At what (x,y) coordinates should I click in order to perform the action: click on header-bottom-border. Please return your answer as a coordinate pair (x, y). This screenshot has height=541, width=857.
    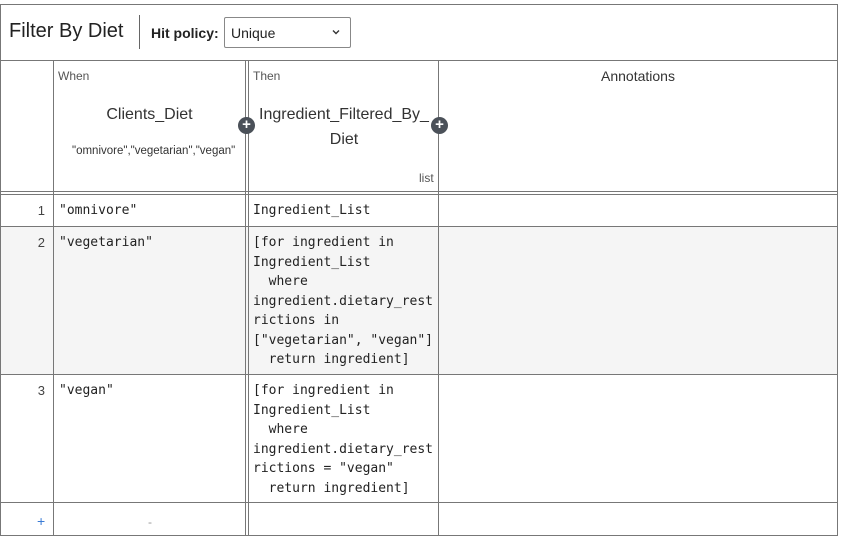
    Looking at the image, I should click on (419, 191).